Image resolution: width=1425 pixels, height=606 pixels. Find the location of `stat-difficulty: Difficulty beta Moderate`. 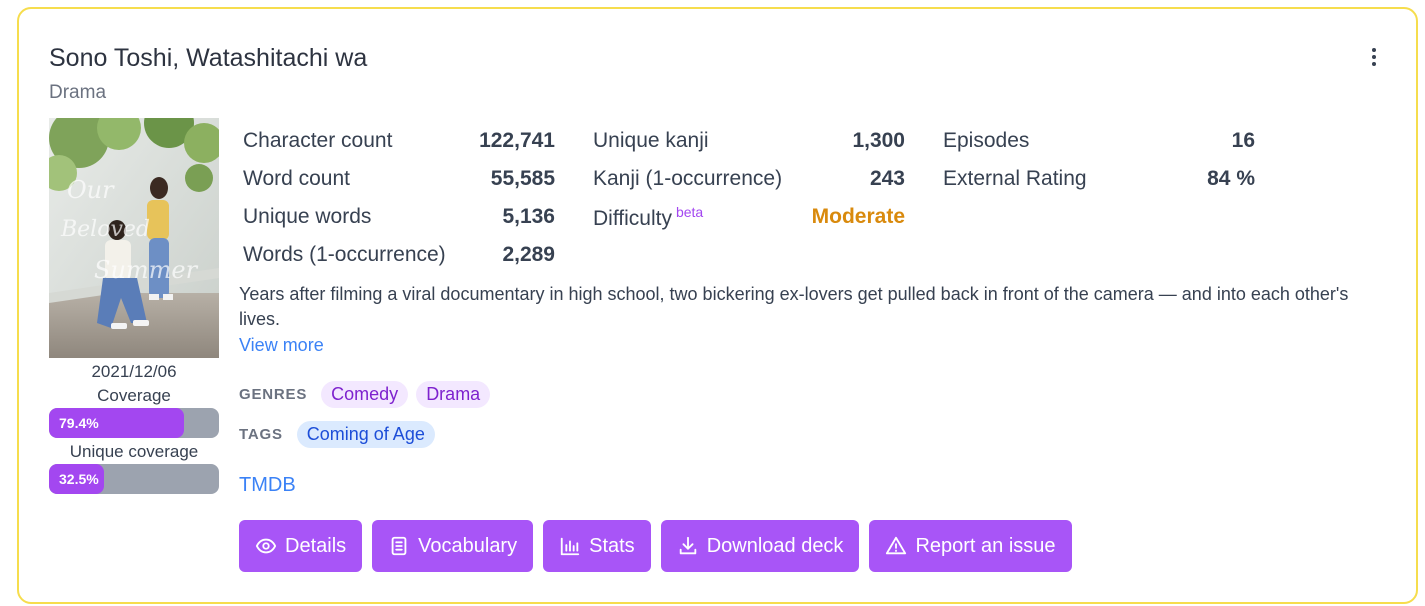

stat-difficulty: Difficulty beta Moderate is located at coordinates (749, 216).